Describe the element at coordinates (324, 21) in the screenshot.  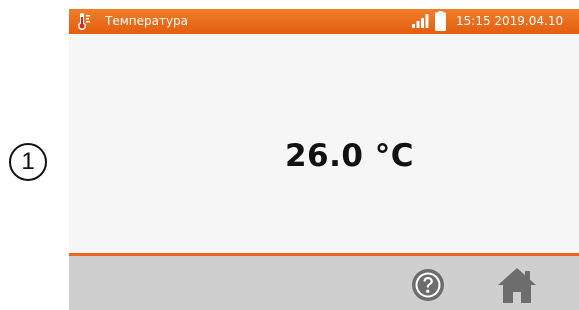
I see `status-bar: Температура 15:15 2019.04.10` at that location.